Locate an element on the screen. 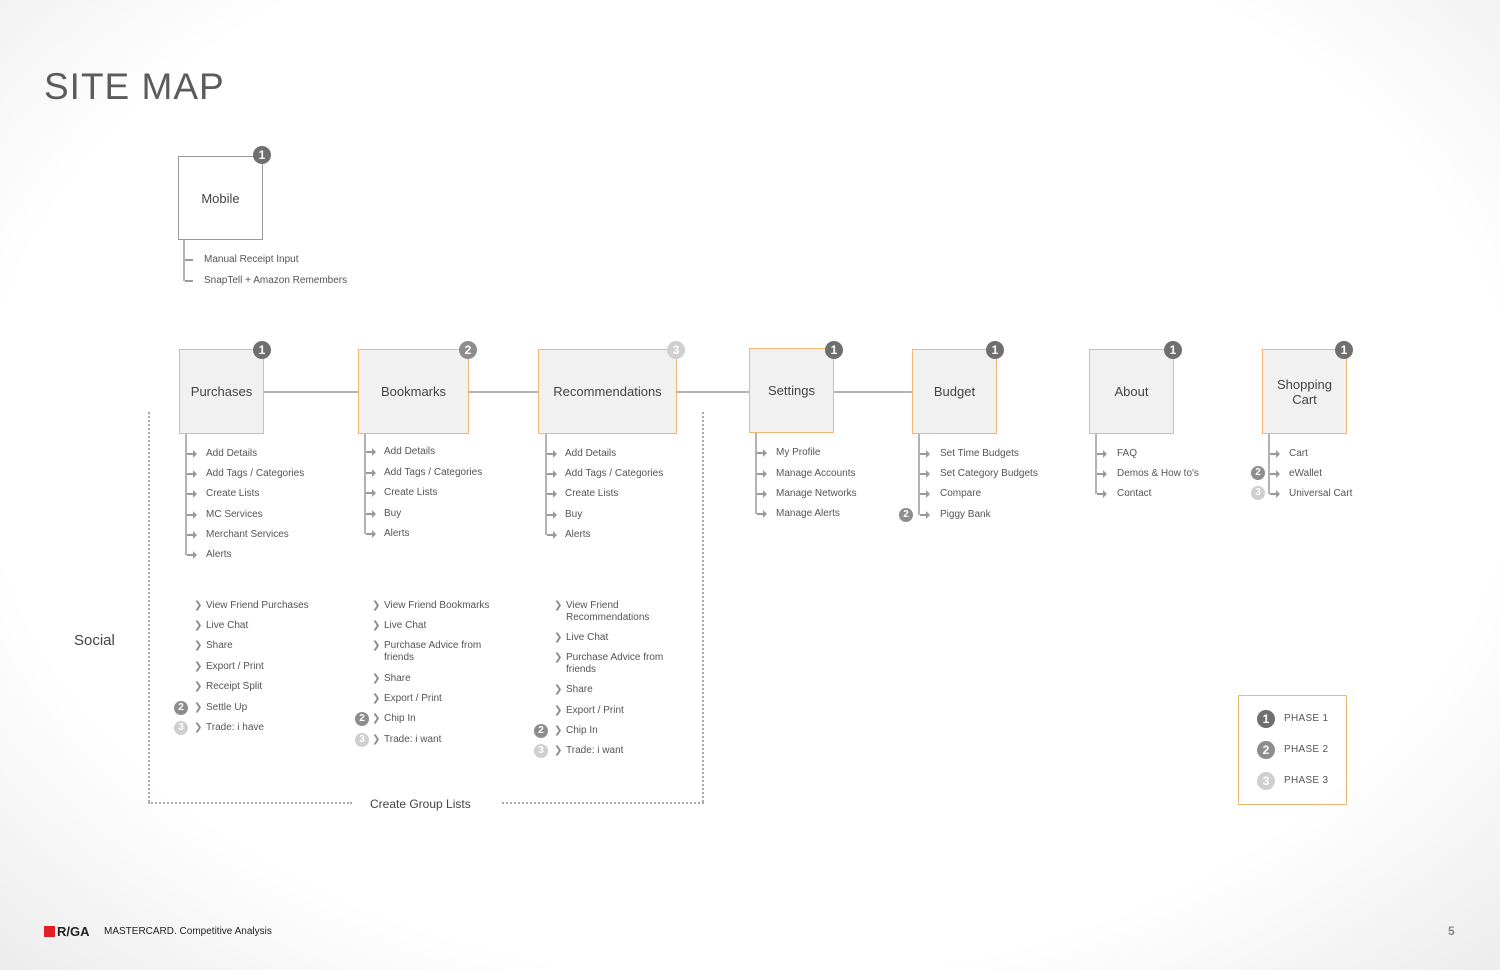  legend-phase-1-label: PHASE 1 is located at coordinates (1306, 718).